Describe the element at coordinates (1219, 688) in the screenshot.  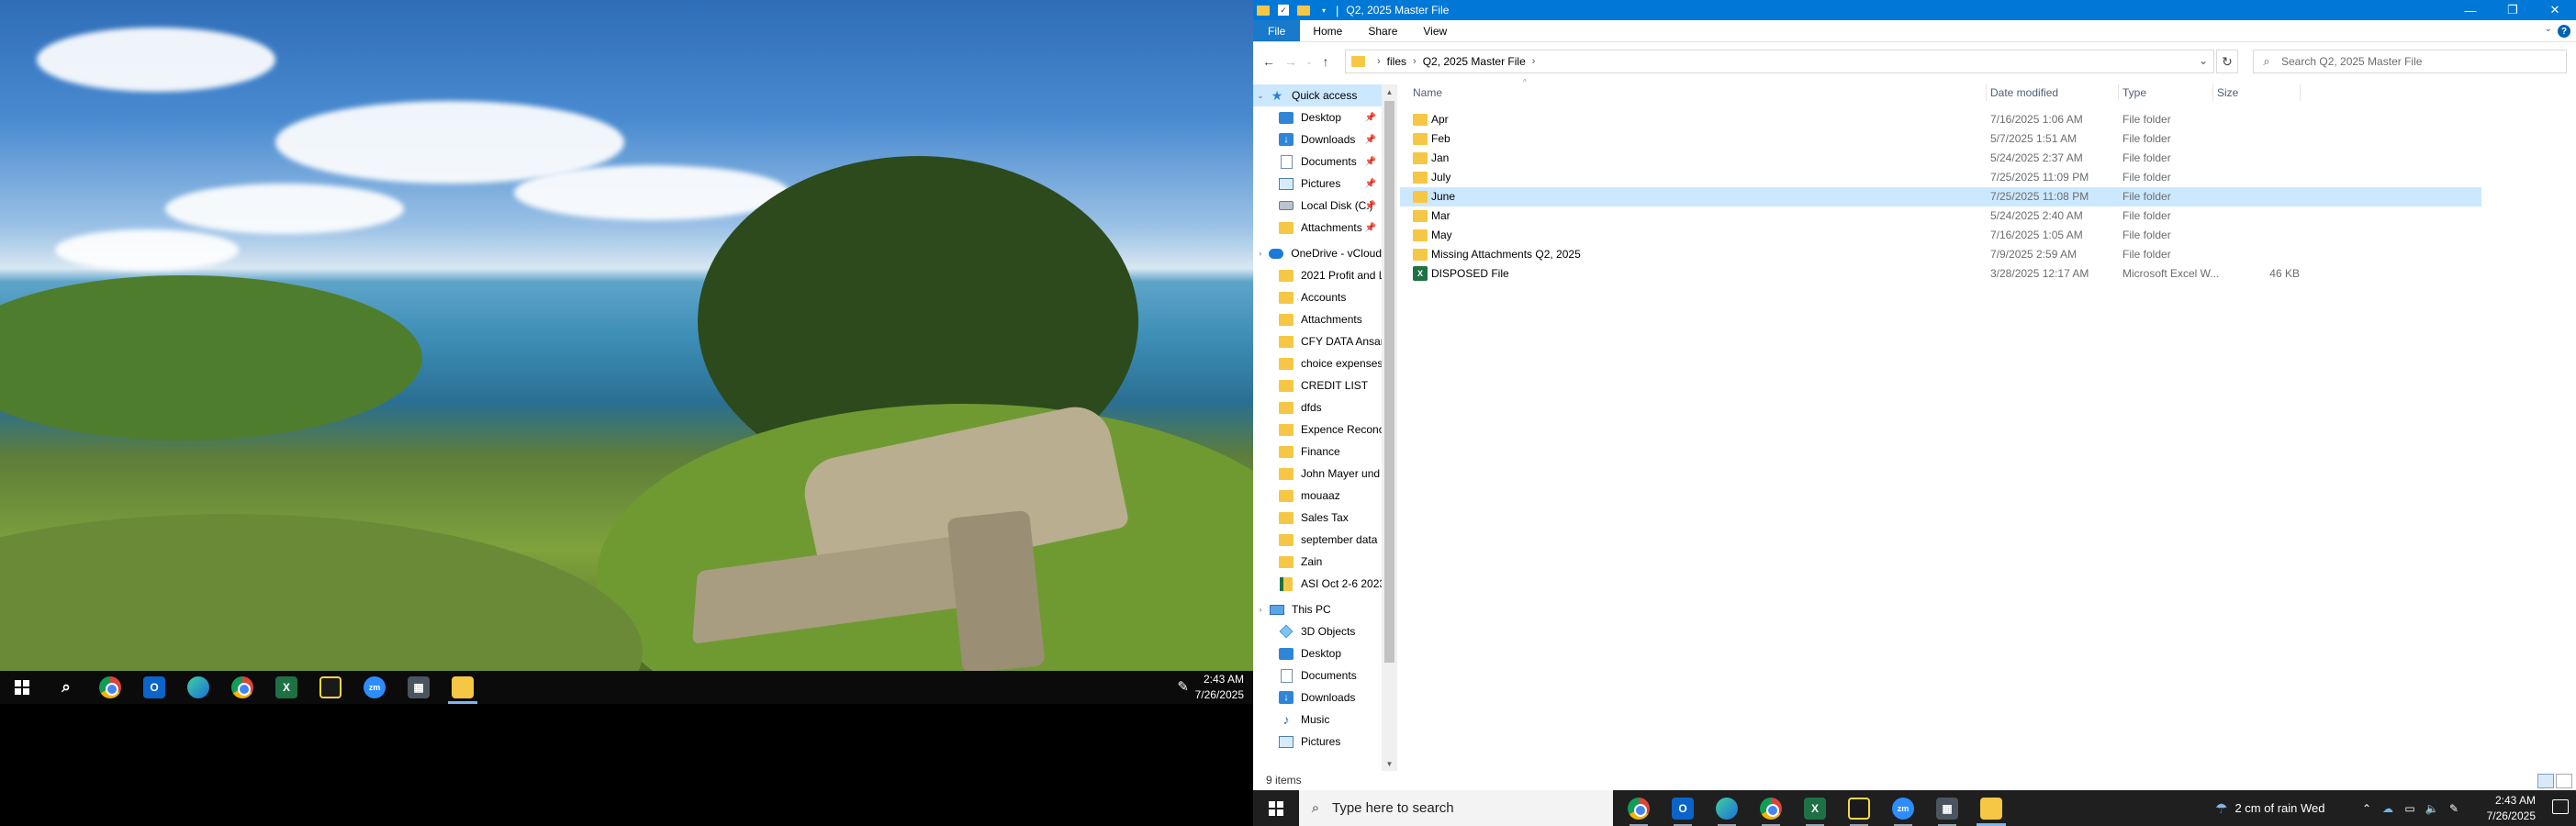
I see `left-clock: 2:43 AM 7/26/2025` at that location.